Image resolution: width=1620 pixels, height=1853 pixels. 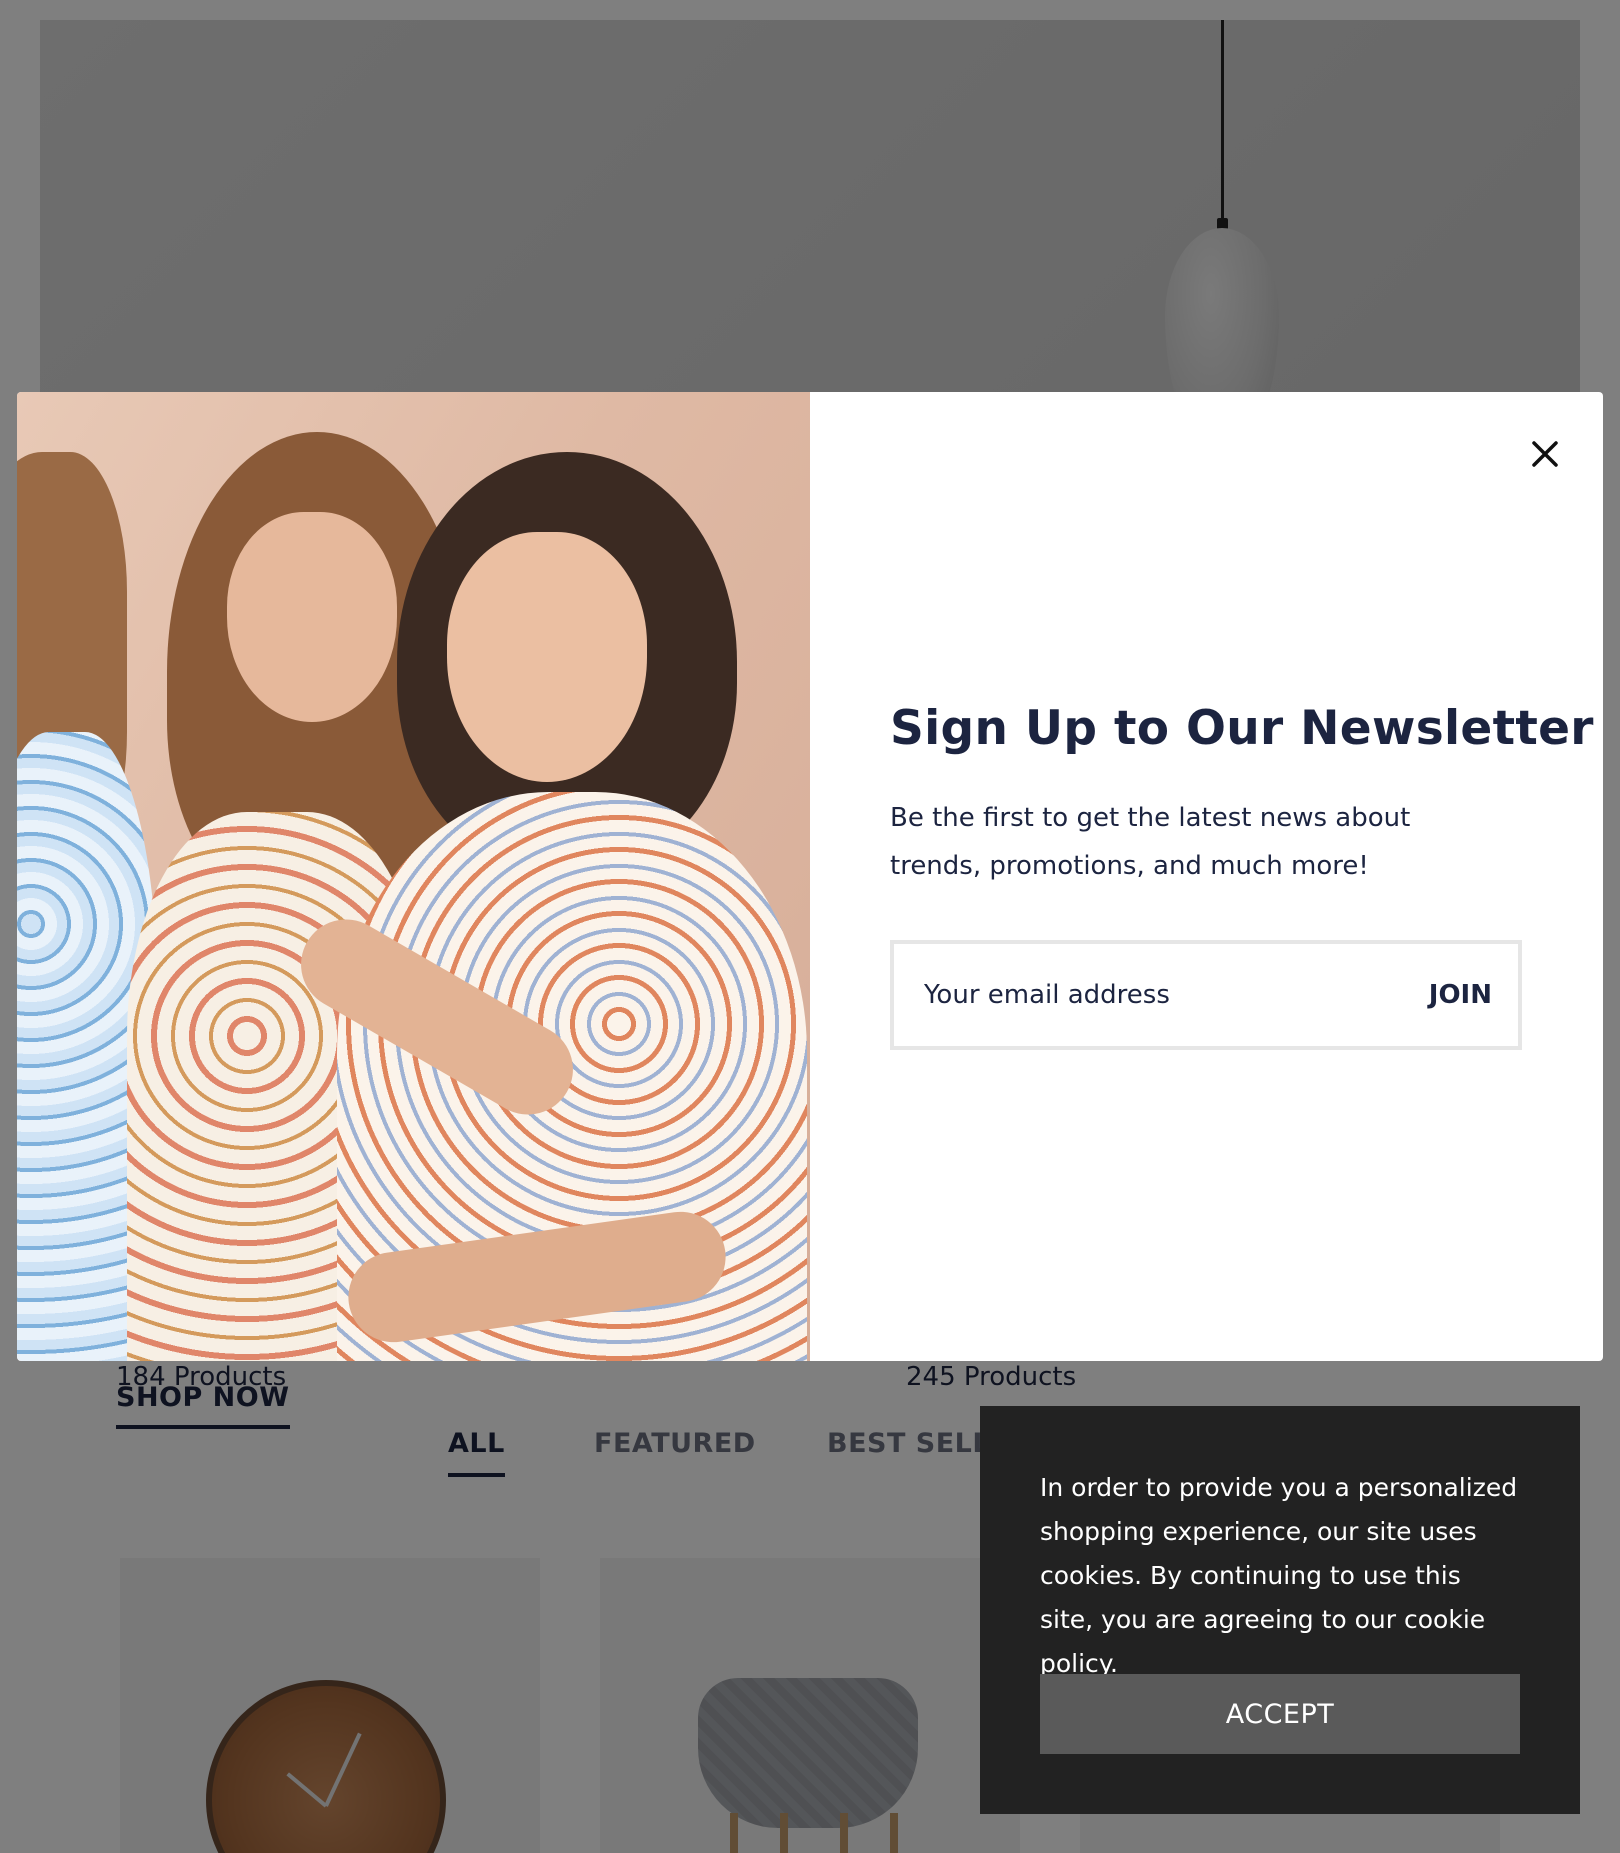 What do you see at coordinates (1460, 995) in the screenshot?
I see `join-button: JOIN` at bounding box center [1460, 995].